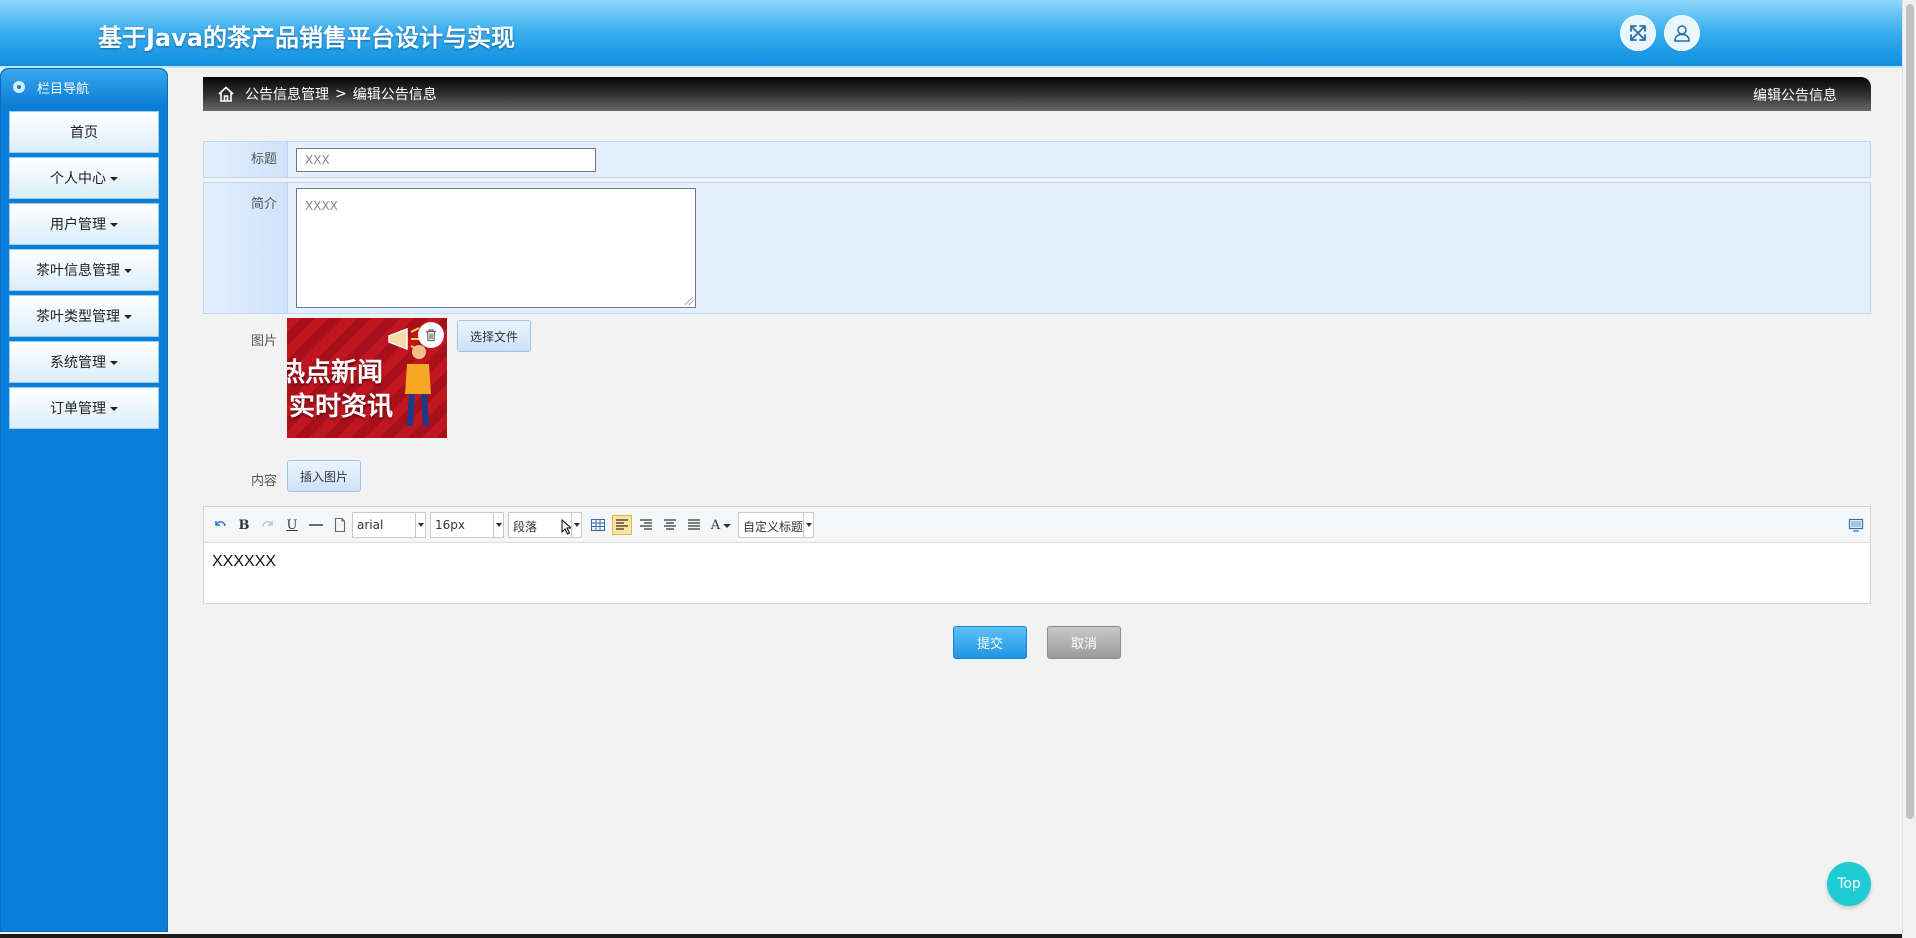  I want to click on breadcrumb-current: 编辑公告信息, so click(394, 95).